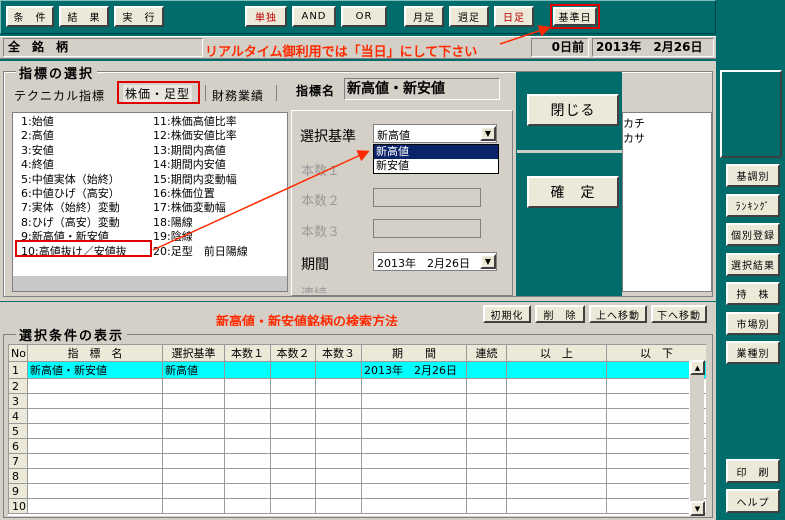 This screenshot has height=520, width=785. I want to click on count3-input, so click(427, 228).